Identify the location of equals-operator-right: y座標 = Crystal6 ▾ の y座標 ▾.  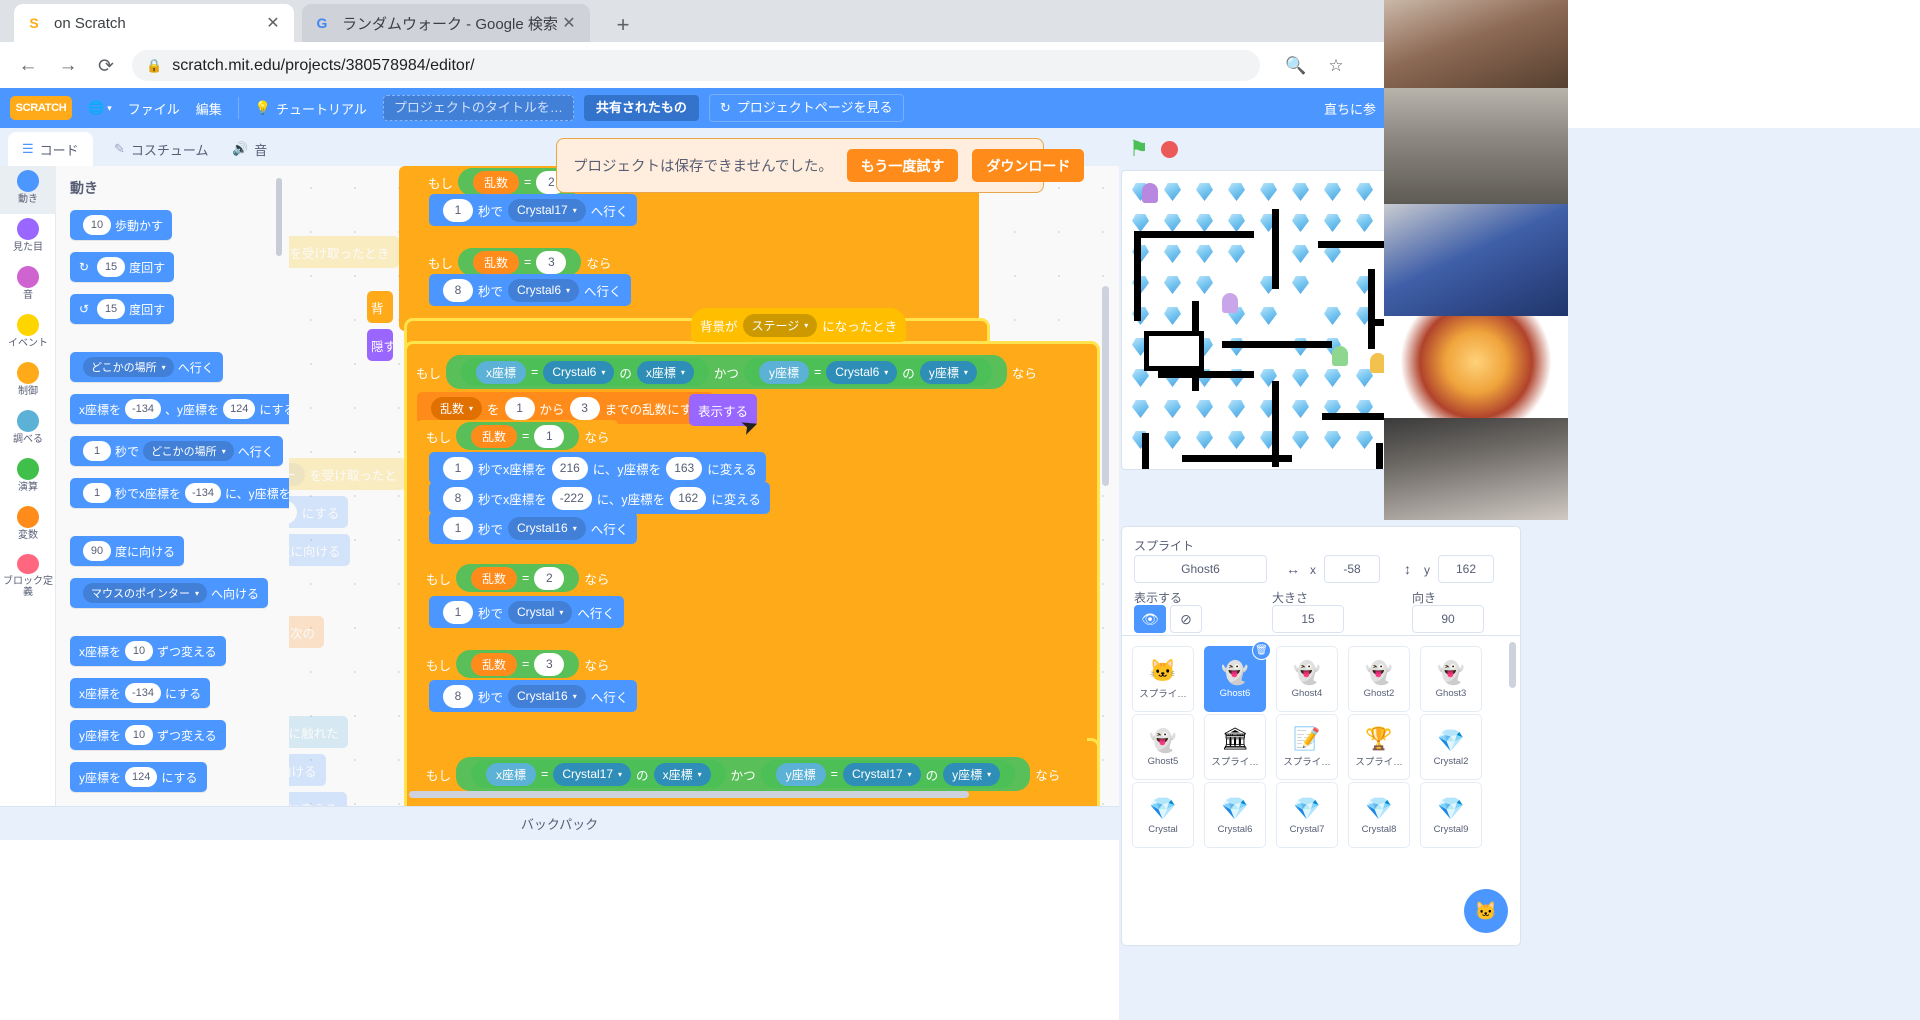
(867, 372).